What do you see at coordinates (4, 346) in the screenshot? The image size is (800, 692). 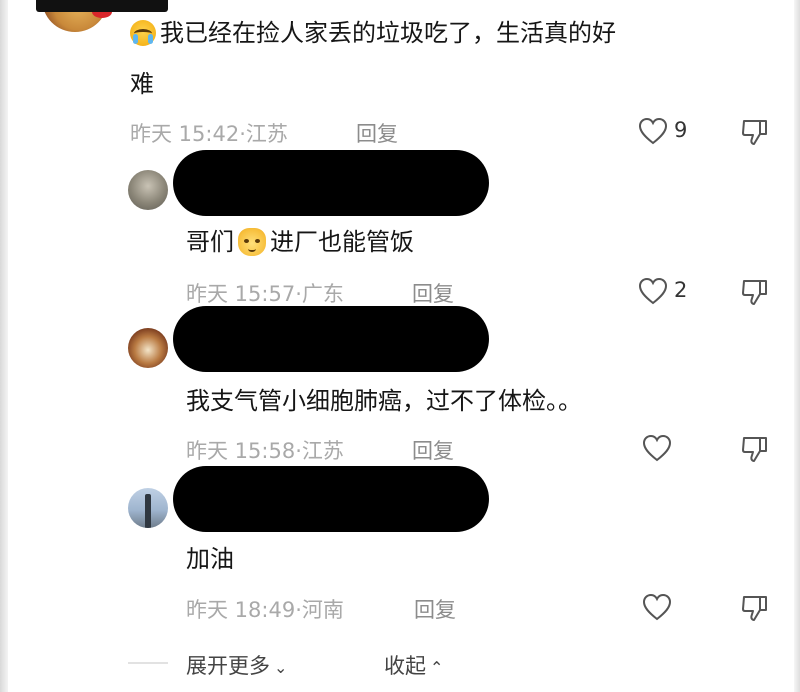 I see `photo-edge-left` at bounding box center [4, 346].